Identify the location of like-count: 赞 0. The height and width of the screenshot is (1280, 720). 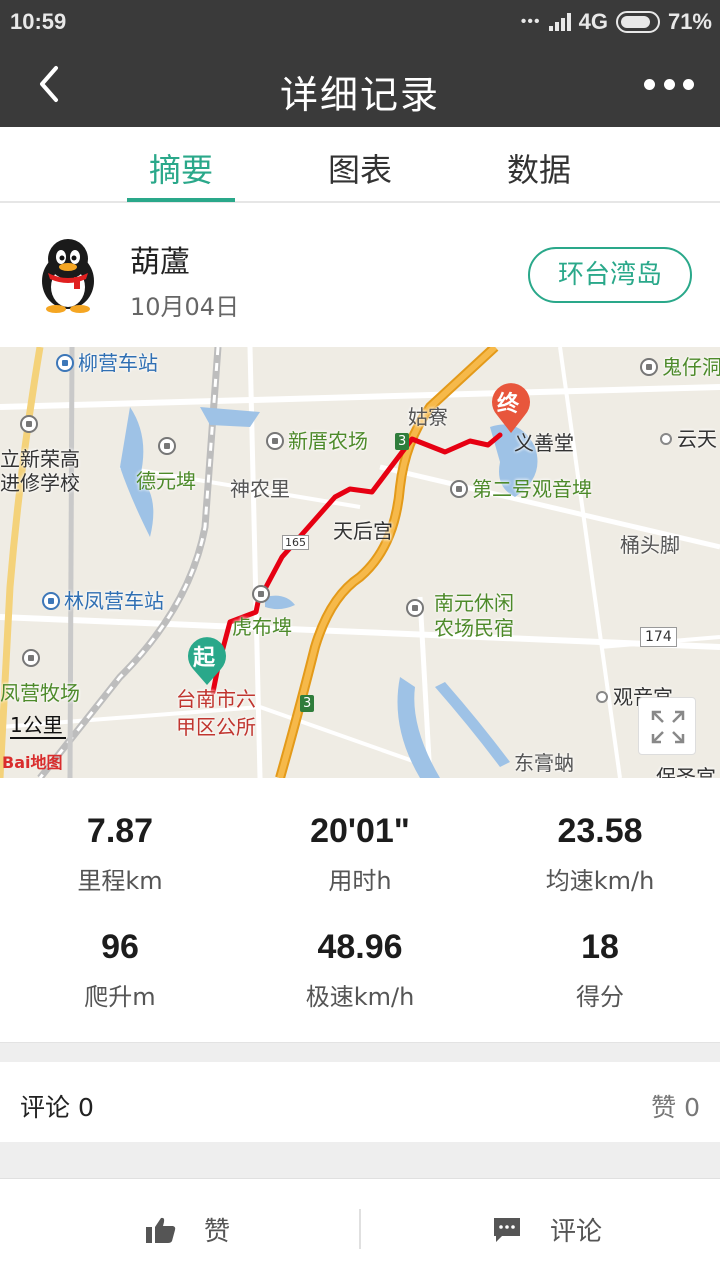
(675, 1106).